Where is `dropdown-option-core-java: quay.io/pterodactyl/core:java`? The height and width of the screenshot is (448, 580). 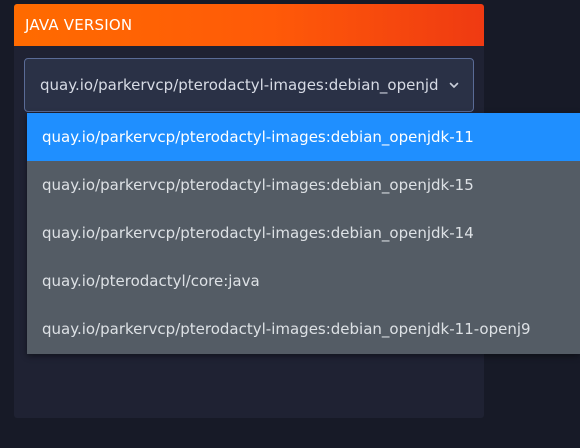
dropdown-option-core-java: quay.io/pterodactyl/core:java is located at coordinates (303, 281).